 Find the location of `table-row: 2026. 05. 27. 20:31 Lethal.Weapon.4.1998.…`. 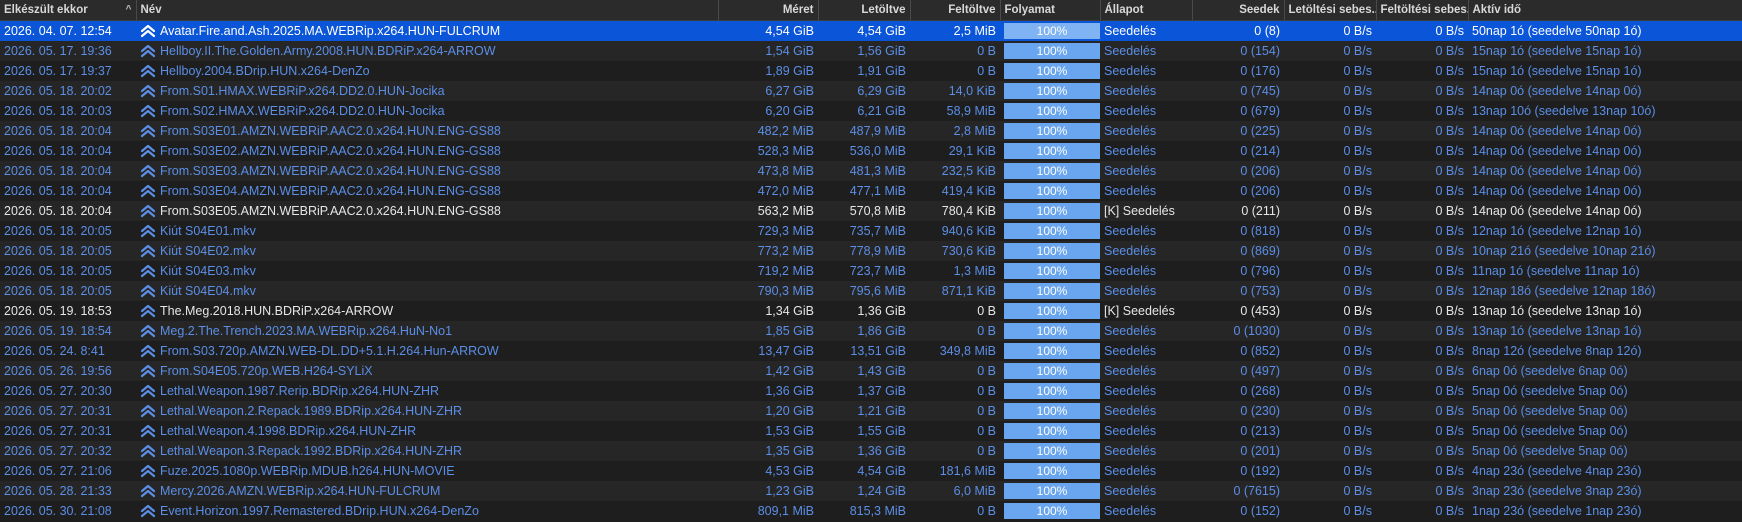

table-row: 2026. 05. 27. 20:31 Lethal.Weapon.4.1998.… is located at coordinates (871, 431).